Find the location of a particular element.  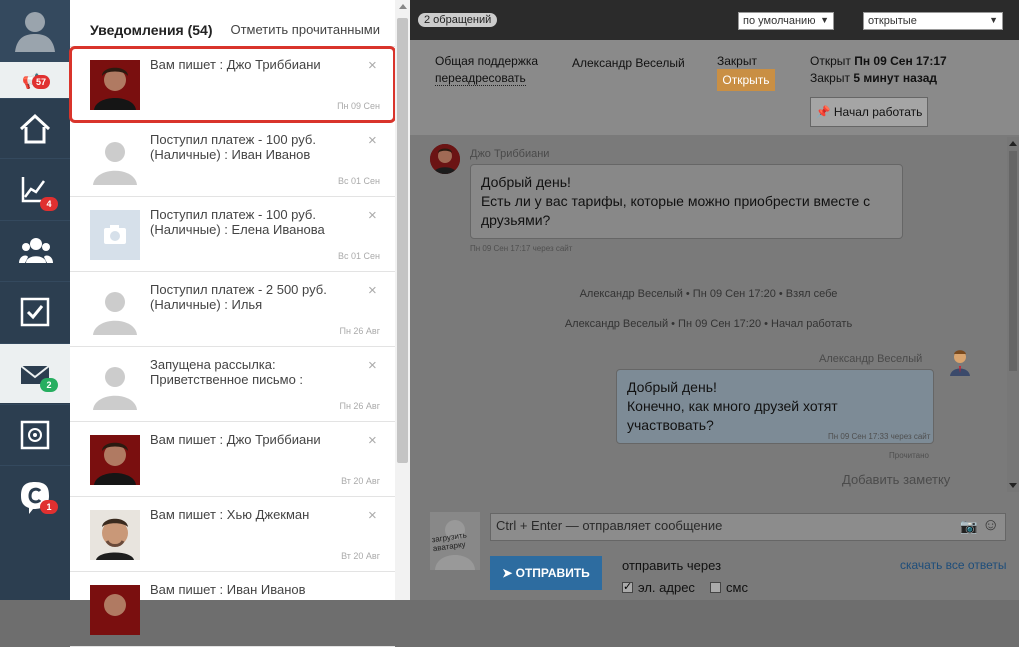

notifications-header: Уведомления (54) Отметить прочитанными is located at coordinates (232, 23).